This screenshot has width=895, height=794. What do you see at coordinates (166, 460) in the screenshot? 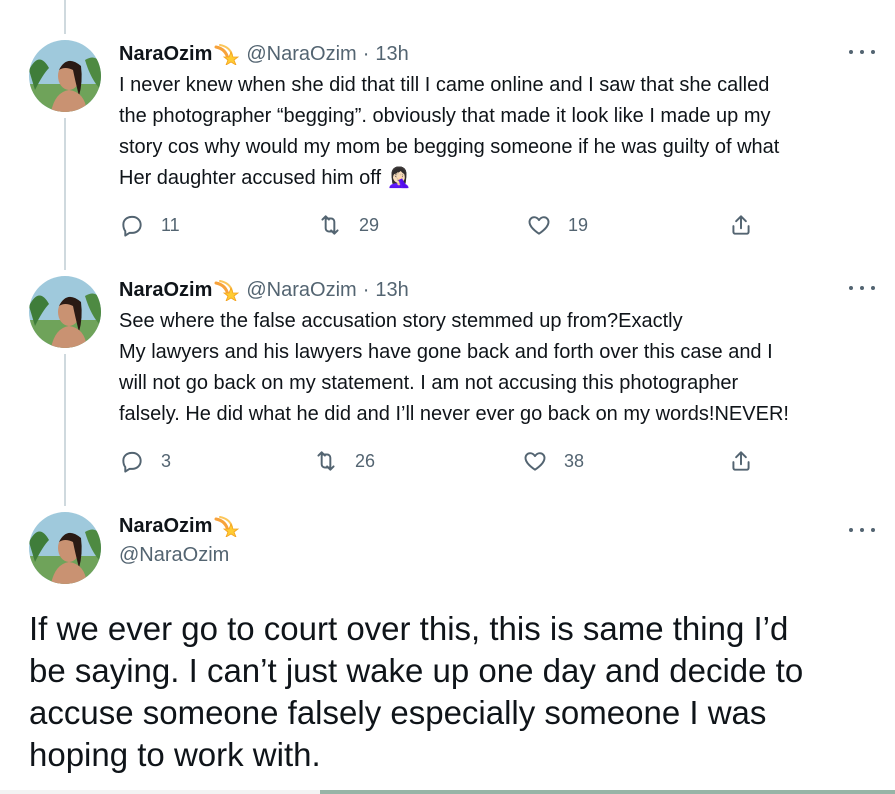
I see `reply-count: 3` at bounding box center [166, 460].